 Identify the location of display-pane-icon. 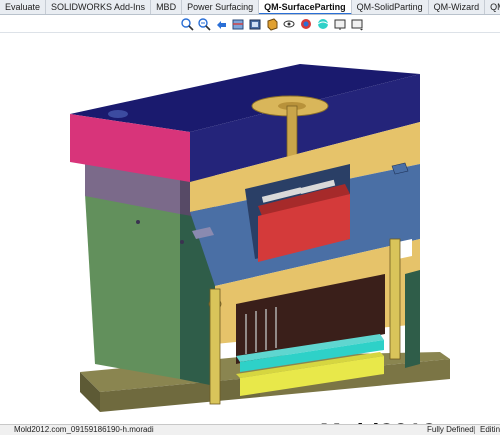
(357, 24).